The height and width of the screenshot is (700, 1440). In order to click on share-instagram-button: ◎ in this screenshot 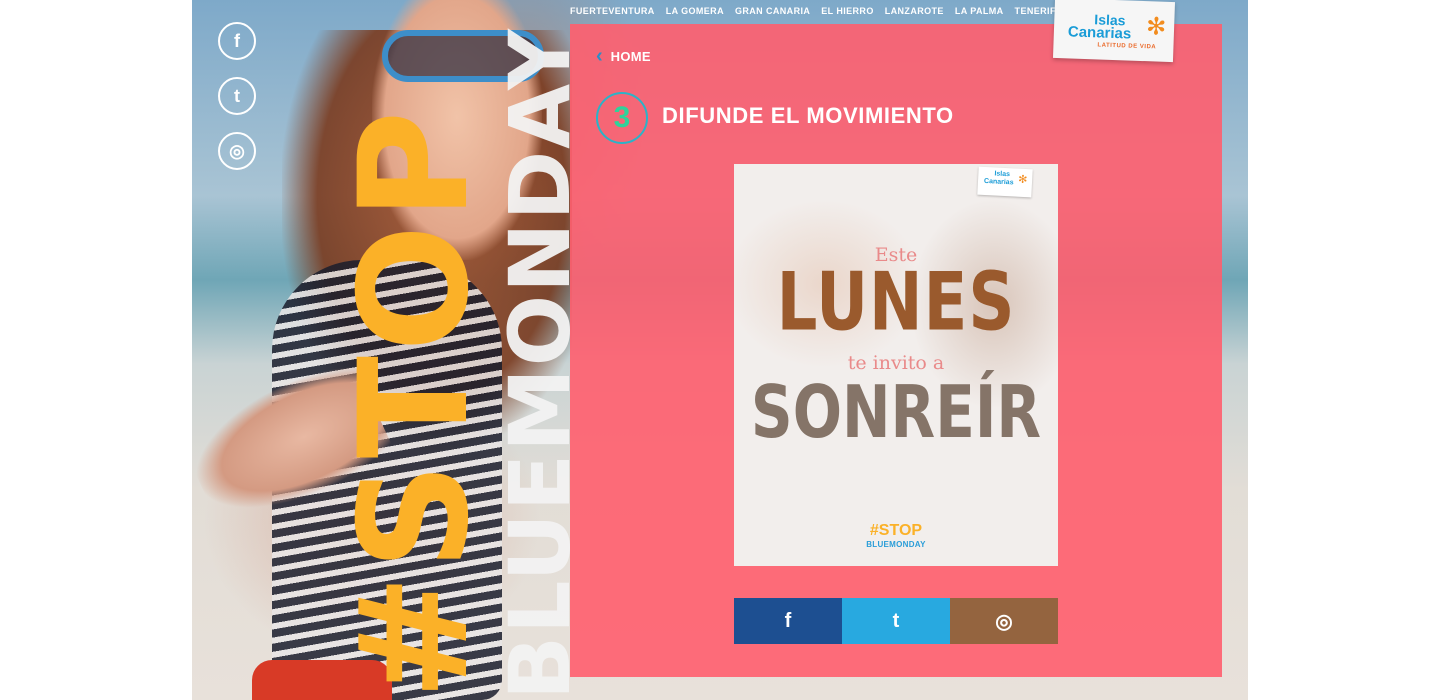, I will do `click(1004, 621)`.